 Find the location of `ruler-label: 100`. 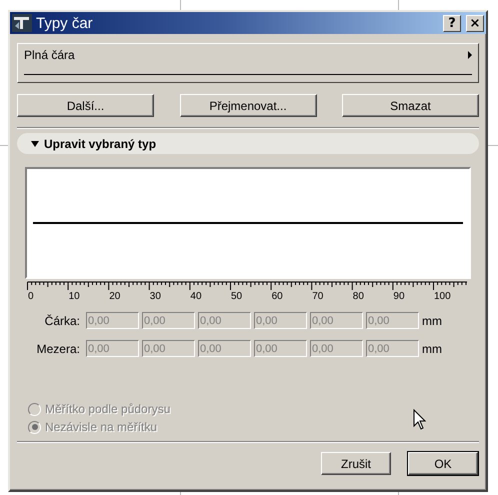

ruler-label: 100 is located at coordinates (442, 296).